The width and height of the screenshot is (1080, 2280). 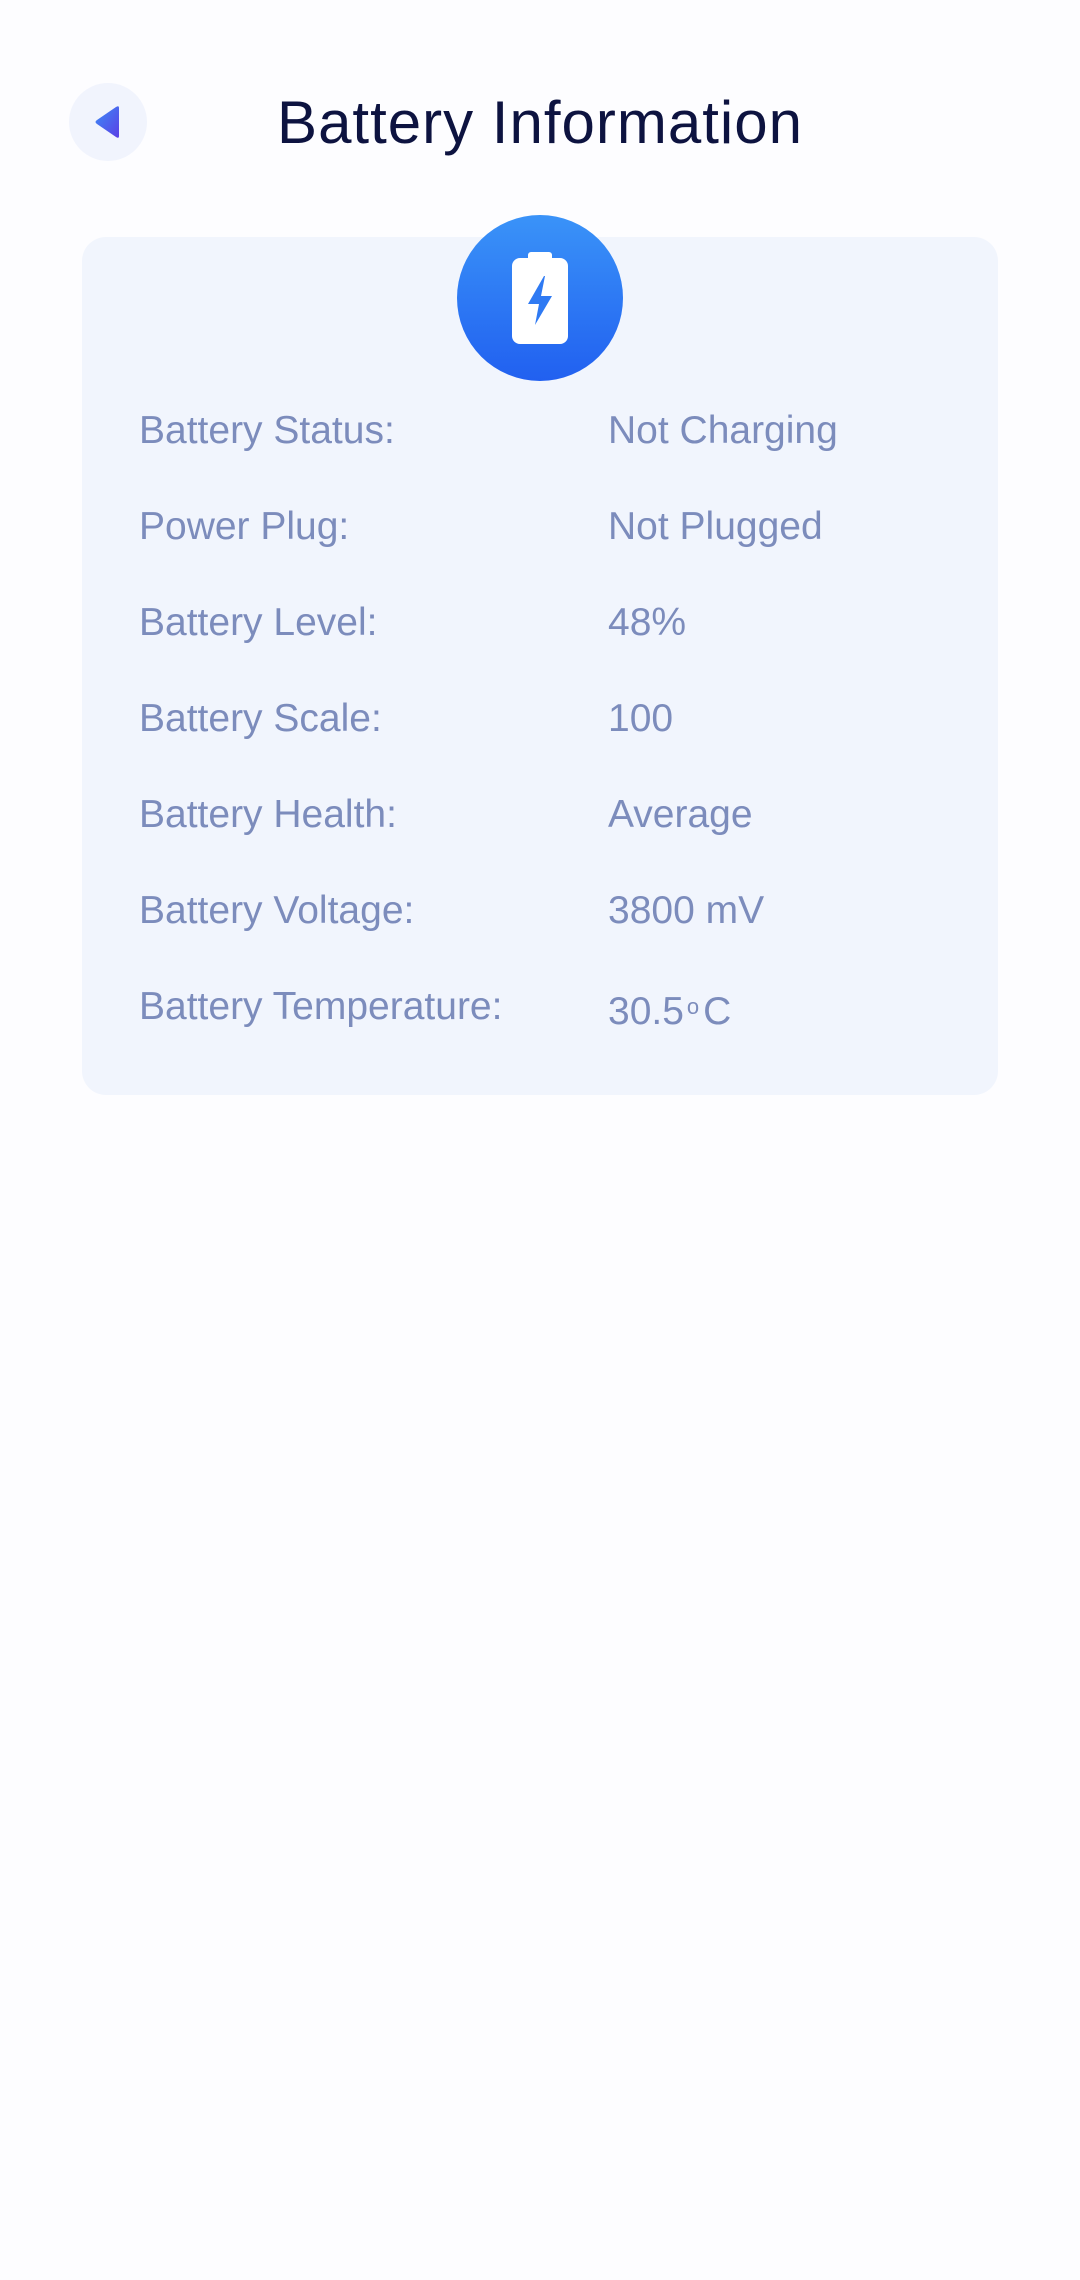 What do you see at coordinates (564, 431) in the screenshot?
I see `row-battery-status: Battery Status: Not Charging` at bounding box center [564, 431].